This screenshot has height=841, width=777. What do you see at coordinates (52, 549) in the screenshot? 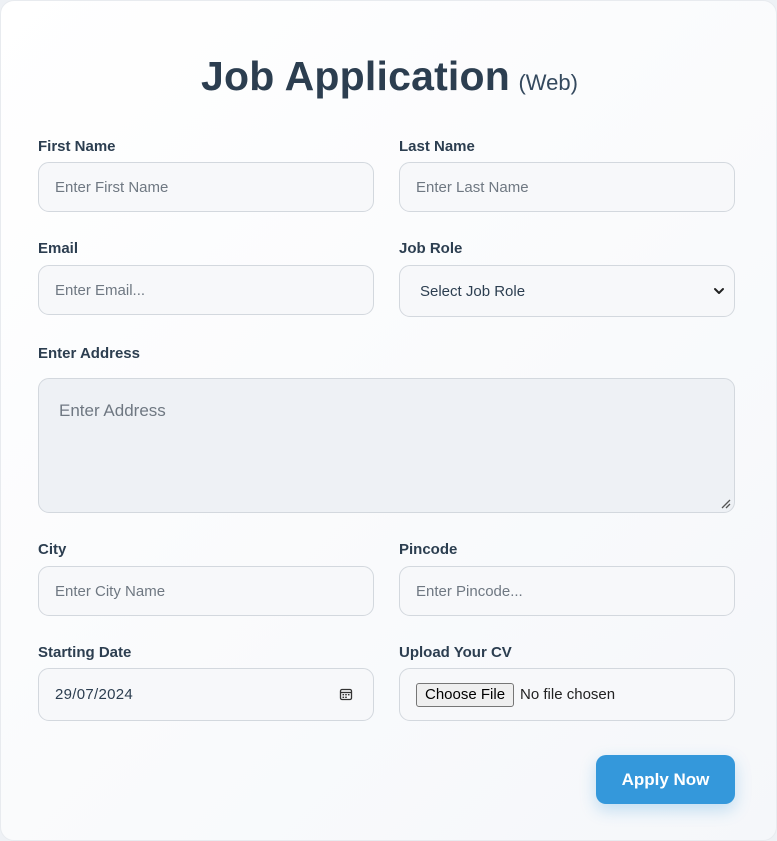
I see `city-label: City` at bounding box center [52, 549].